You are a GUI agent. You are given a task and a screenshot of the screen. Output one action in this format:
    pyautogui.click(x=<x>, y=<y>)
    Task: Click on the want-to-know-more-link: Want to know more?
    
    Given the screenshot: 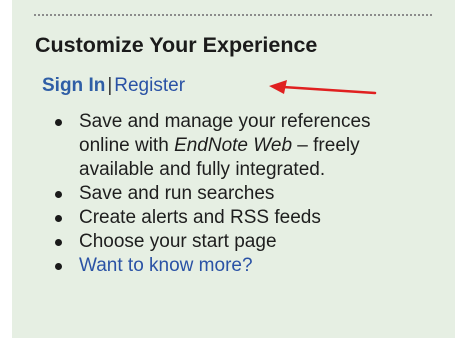 What is the action you would take?
    pyautogui.click(x=166, y=265)
    